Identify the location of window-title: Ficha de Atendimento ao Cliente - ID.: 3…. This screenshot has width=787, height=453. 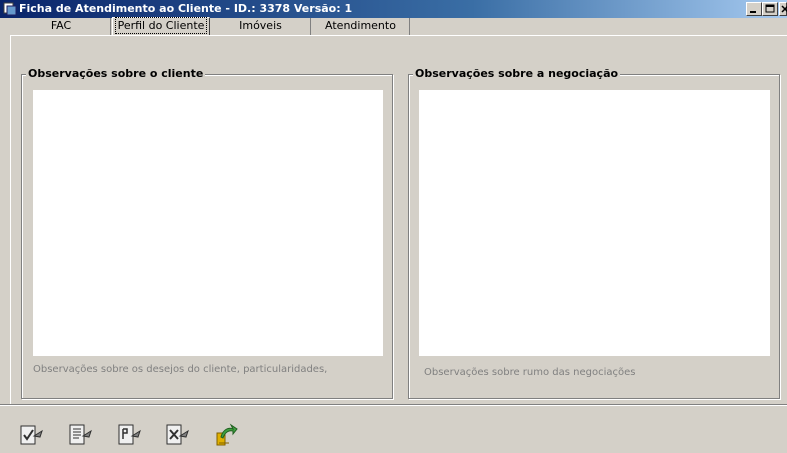
(186, 8).